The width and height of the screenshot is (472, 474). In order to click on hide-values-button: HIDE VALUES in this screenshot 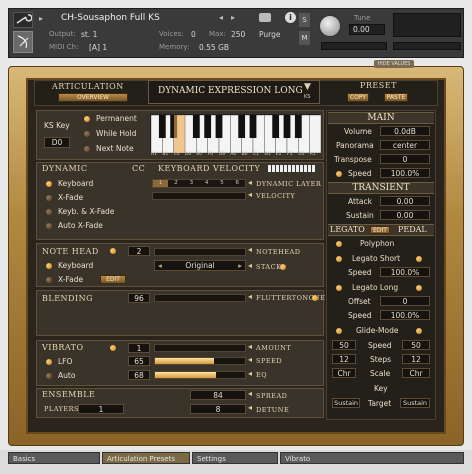, I will do `click(394, 64)`.